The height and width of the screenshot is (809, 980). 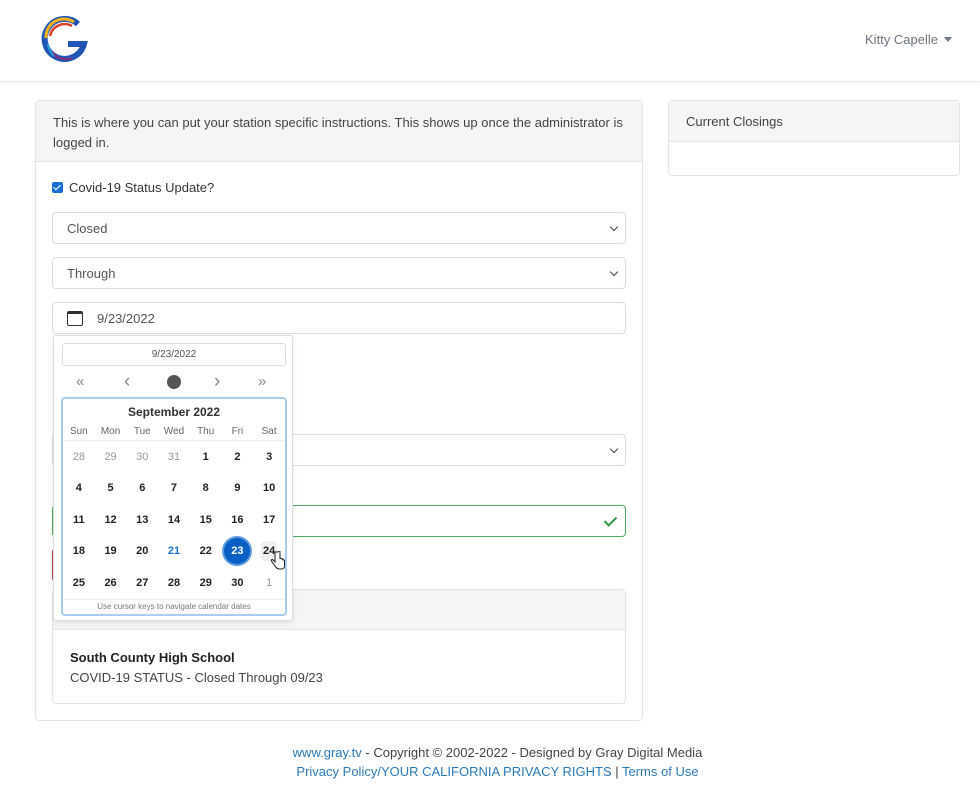 I want to click on datepicker-value: 9/23/2022, so click(x=174, y=354).